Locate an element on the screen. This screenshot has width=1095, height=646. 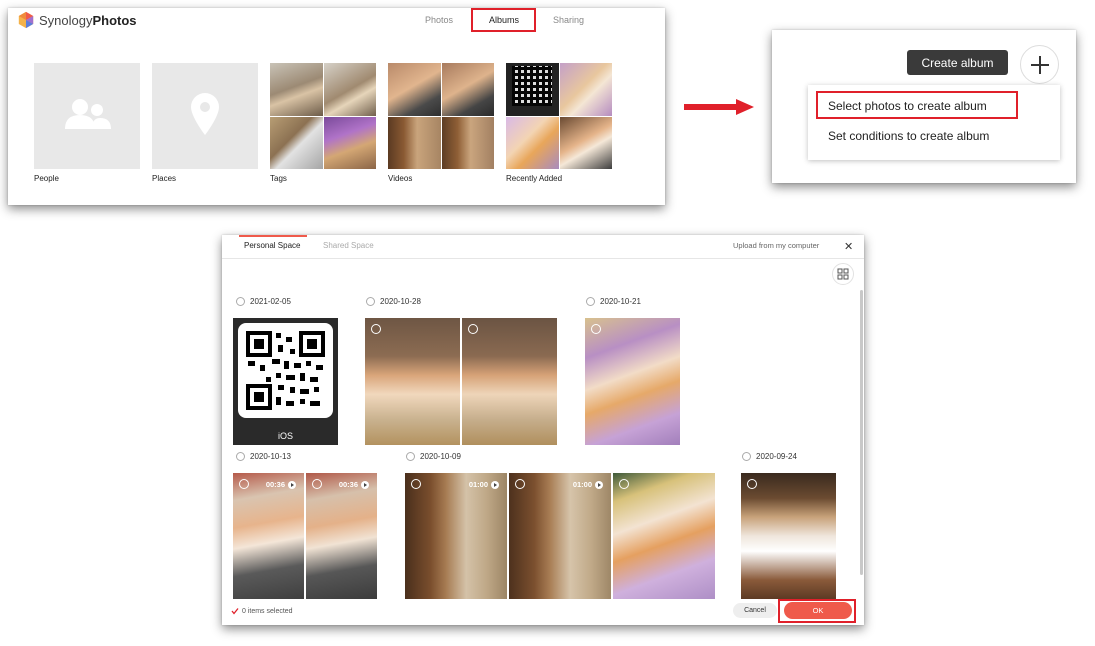
grid-view-button is located at coordinates (843, 274).